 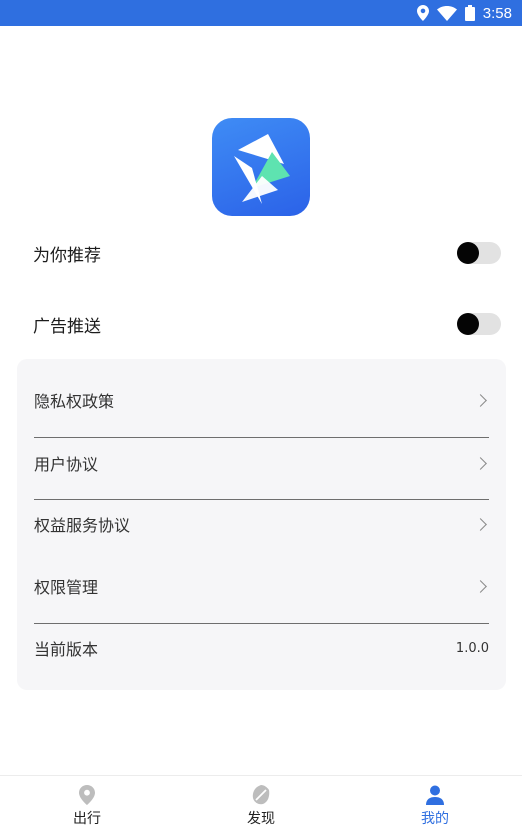 What do you see at coordinates (435, 806) in the screenshot?
I see `tab-mine: 我的` at bounding box center [435, 806].